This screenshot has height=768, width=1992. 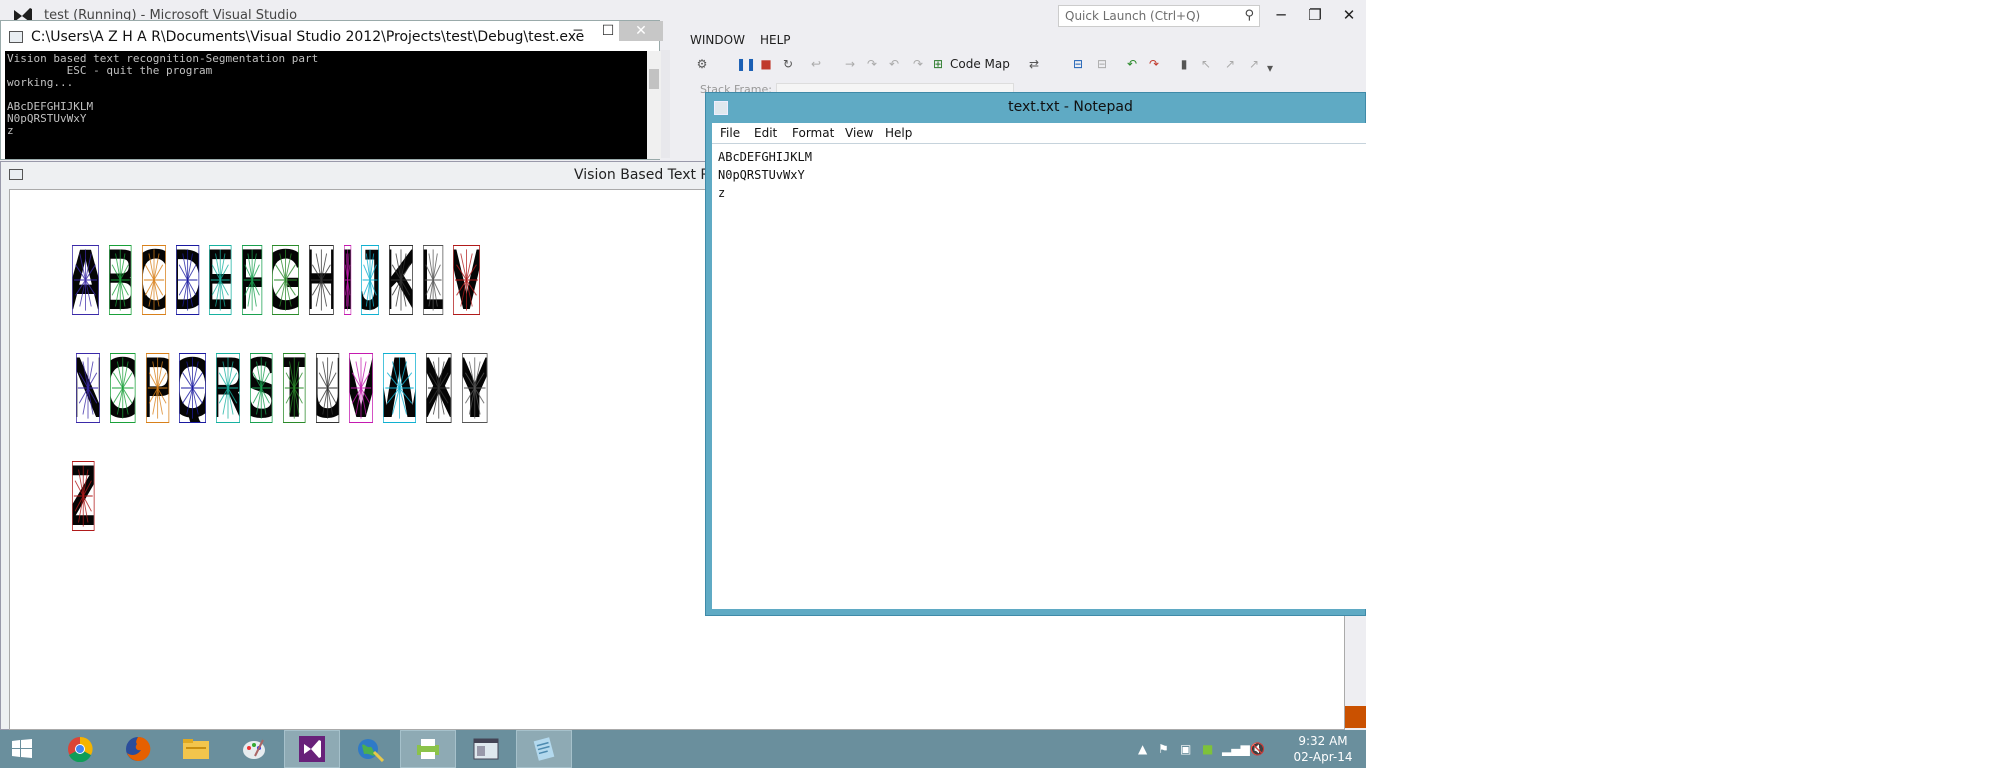 I want to click on redo-icon: ↷, so click(x=918, y=64).